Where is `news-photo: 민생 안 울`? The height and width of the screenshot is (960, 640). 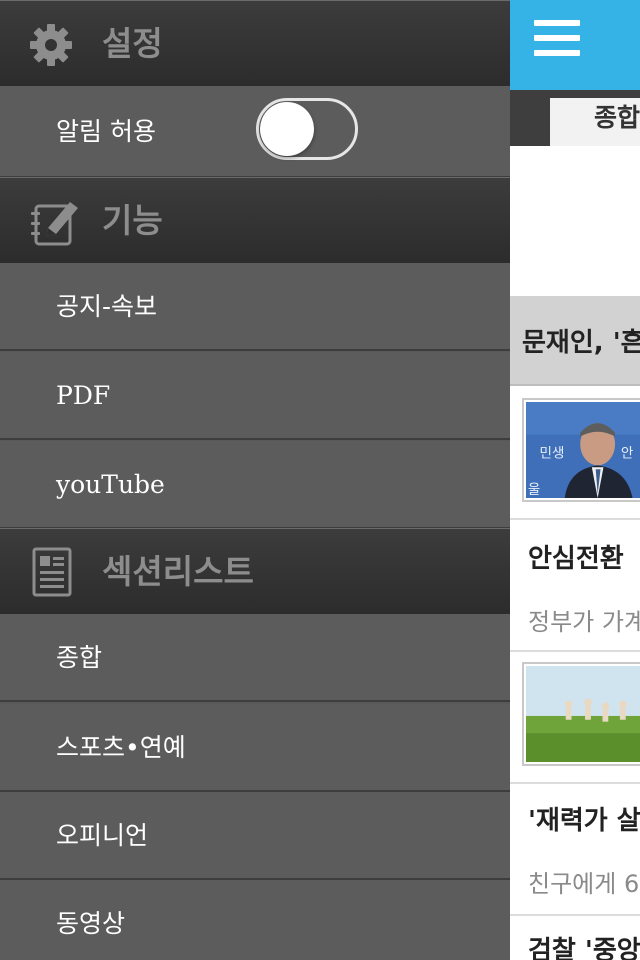 news-photo: 민생 안 울 is located at coordinates (583, 450).